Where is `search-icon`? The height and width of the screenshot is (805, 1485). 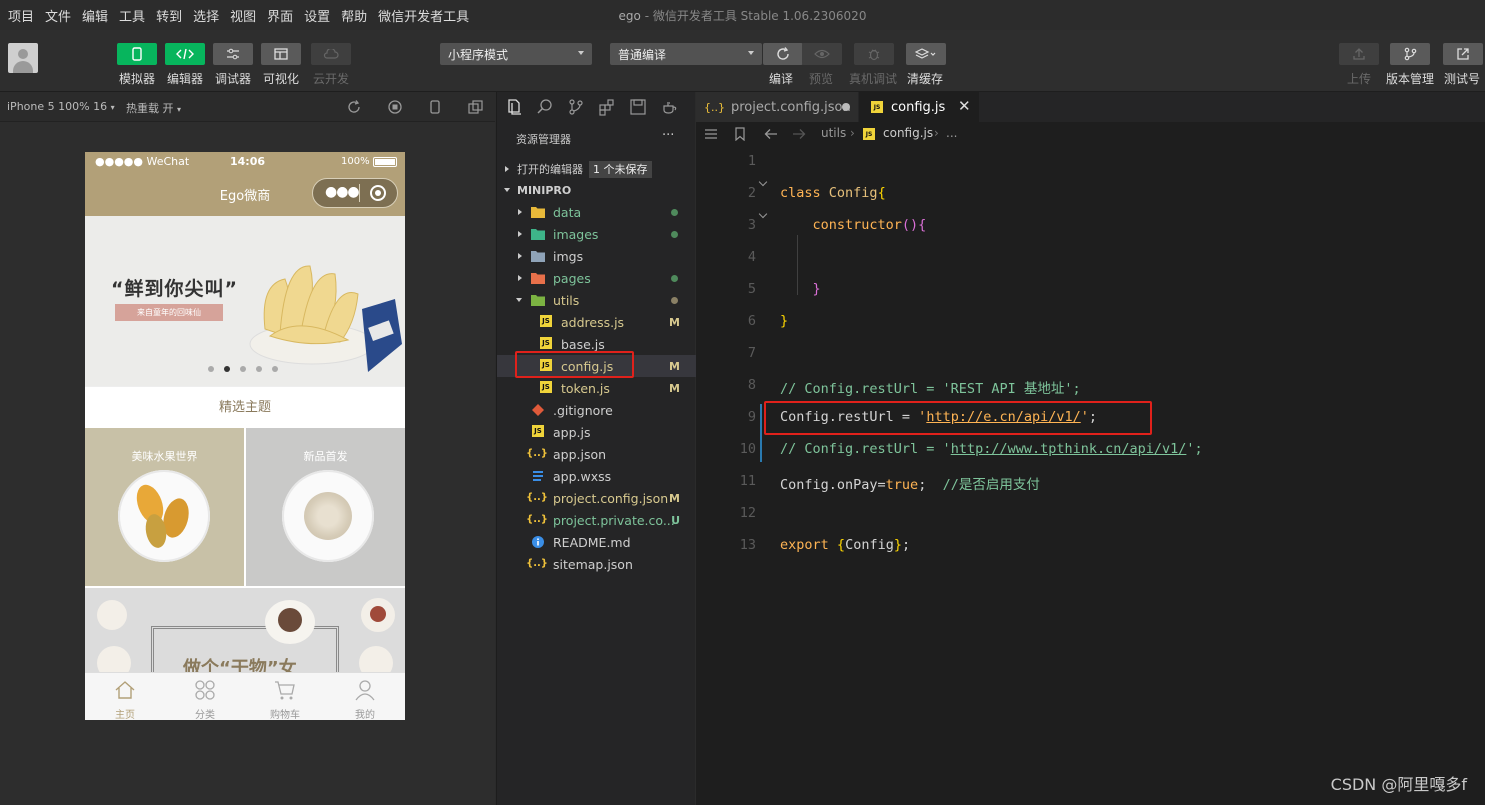
search-icon is located at coordinates (545, 107).